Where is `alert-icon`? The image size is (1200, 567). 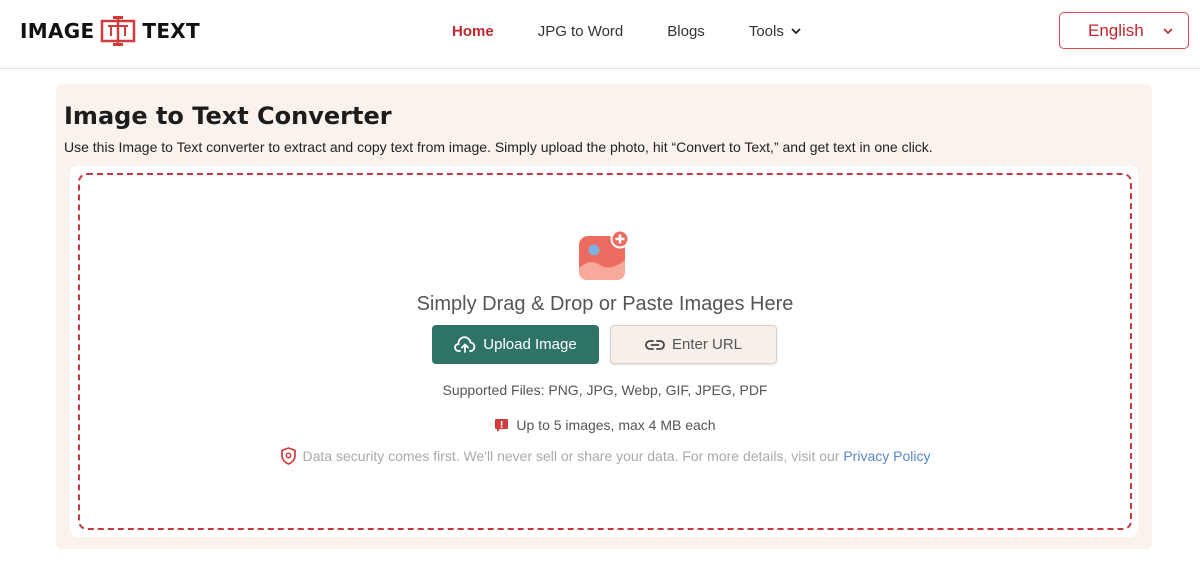
alert-icon is located at coordinates (502, 425).